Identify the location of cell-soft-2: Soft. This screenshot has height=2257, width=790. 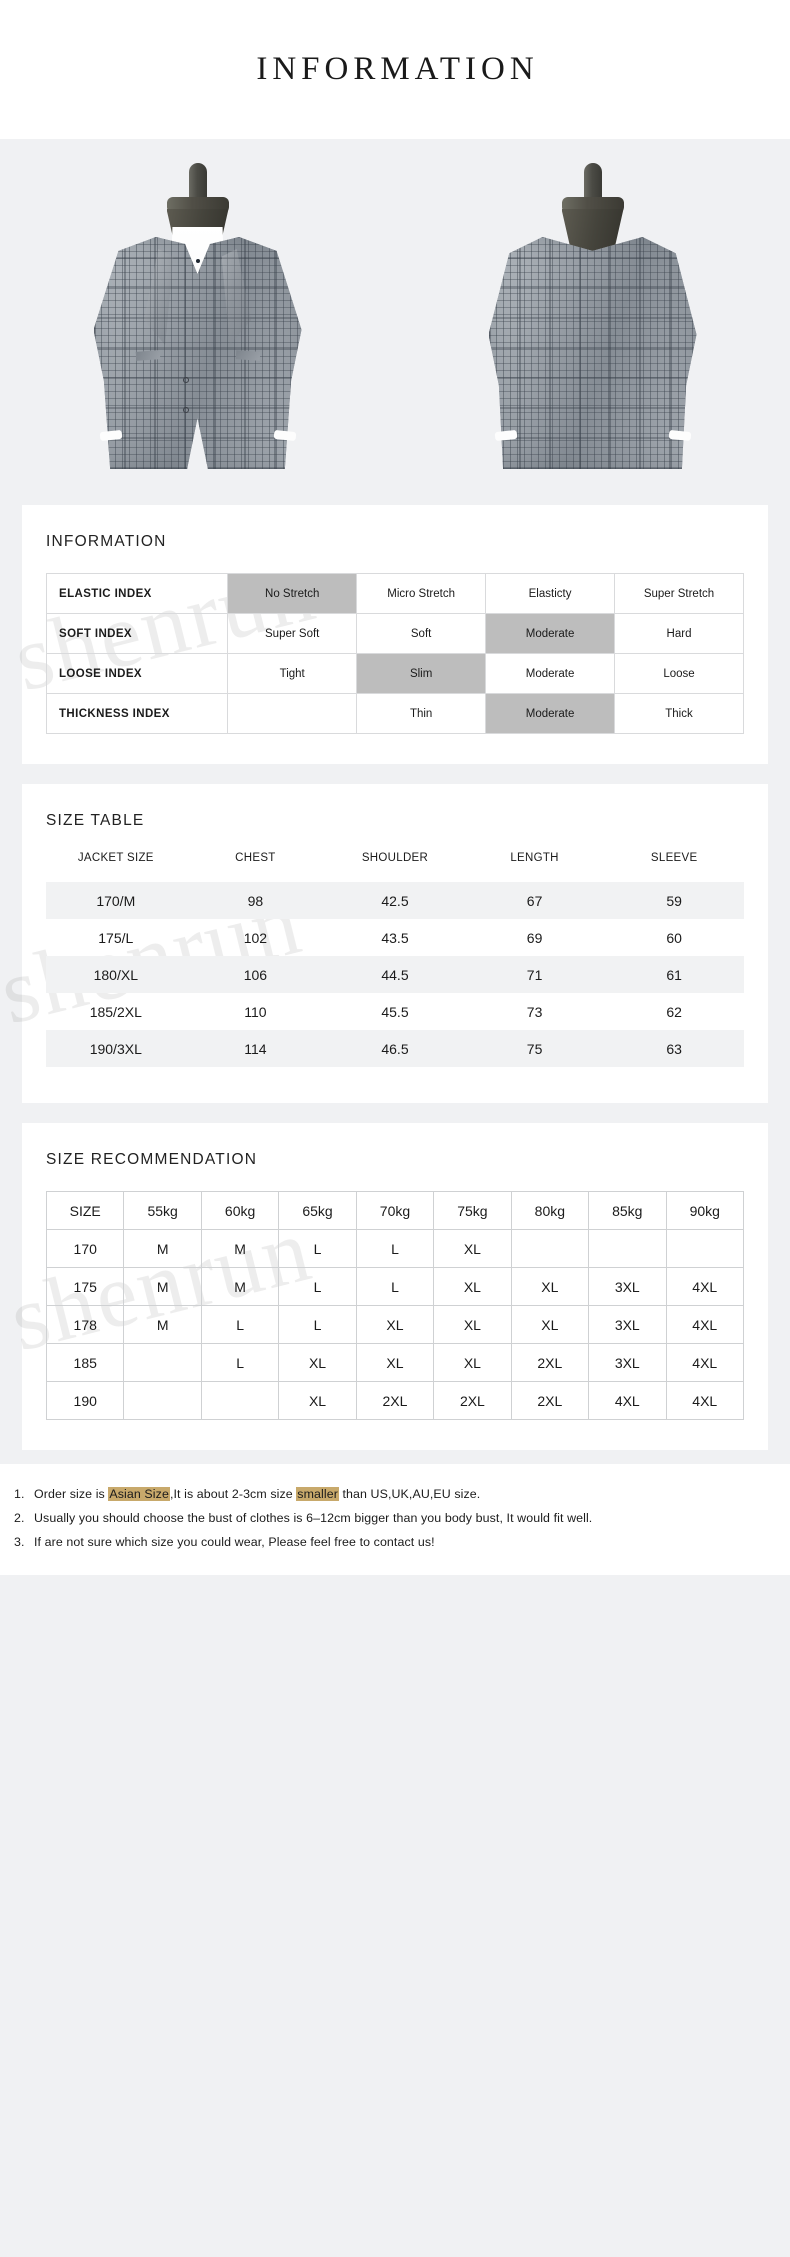
(421, 633).